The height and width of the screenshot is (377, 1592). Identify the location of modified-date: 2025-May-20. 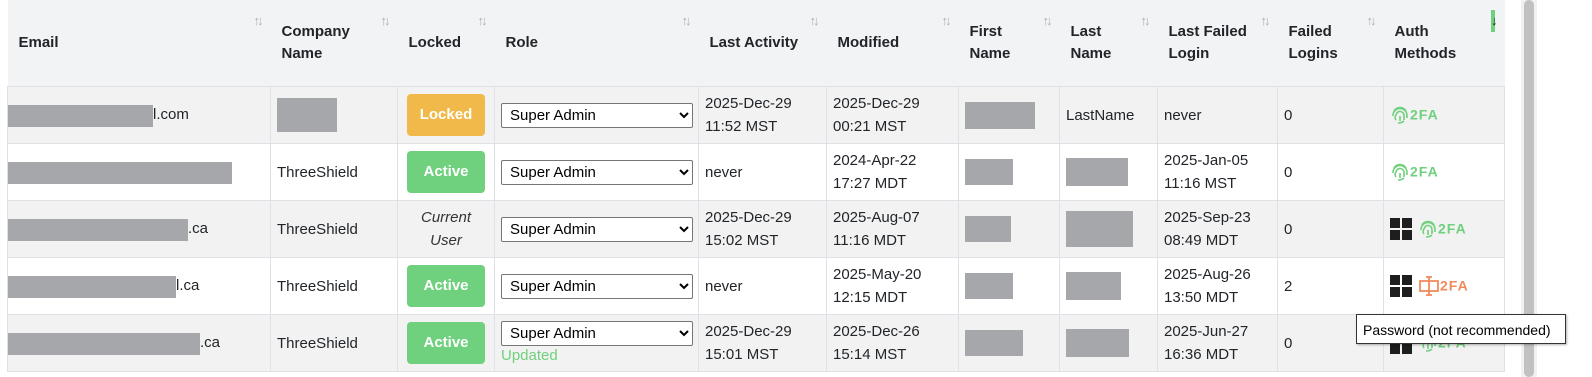
(877, 274).